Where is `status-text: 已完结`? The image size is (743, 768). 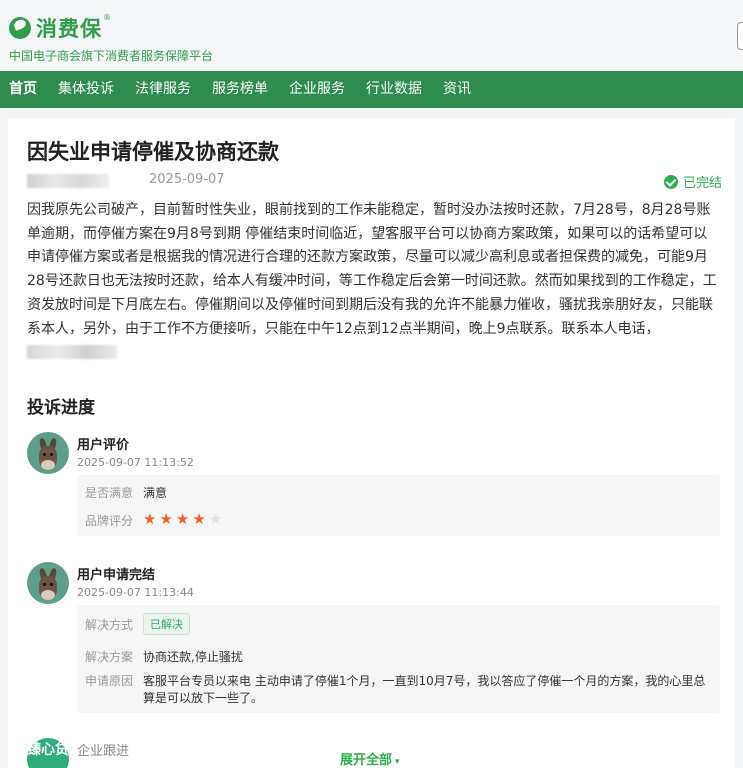
status-text: 已完结 is located at coordinates (702, 183).